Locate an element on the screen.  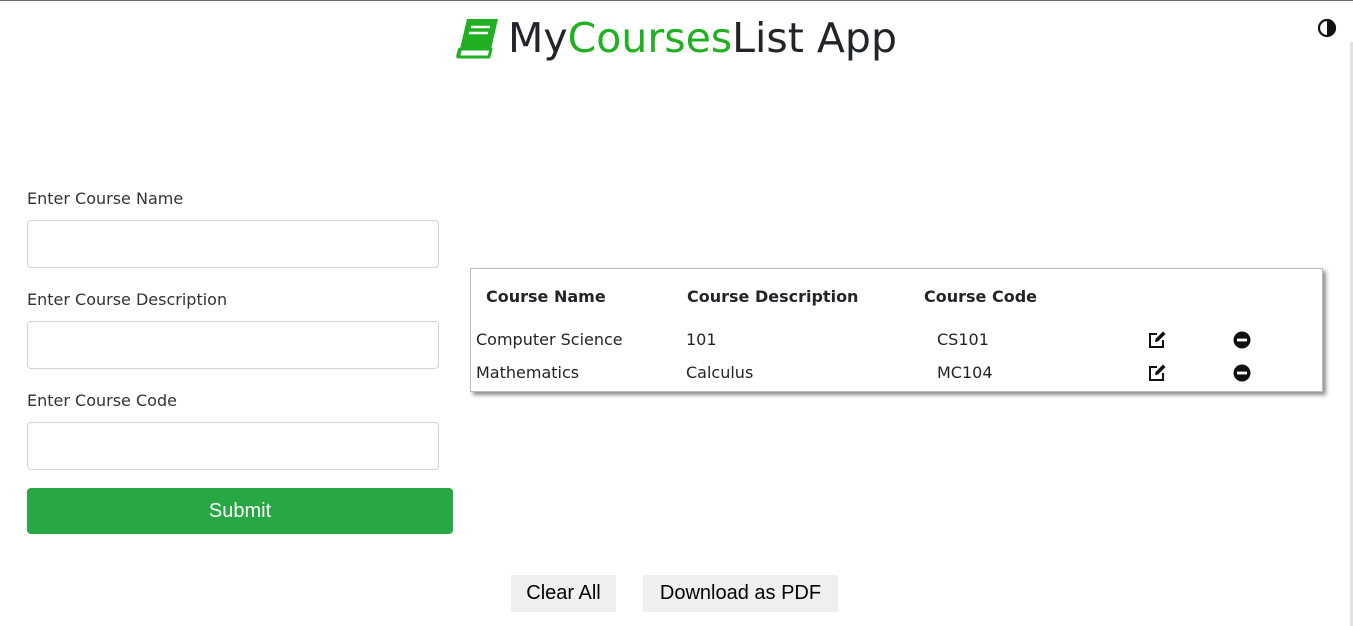
page-title: My Courses List App is located at coordinates (676, 38).